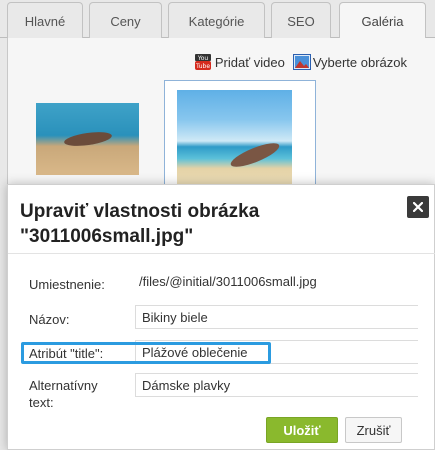 This screenshot has height=450, width=435. Describe the element at coordinates (302, 430) in the screenshot. I see `save-button: Uložiť` at that location.